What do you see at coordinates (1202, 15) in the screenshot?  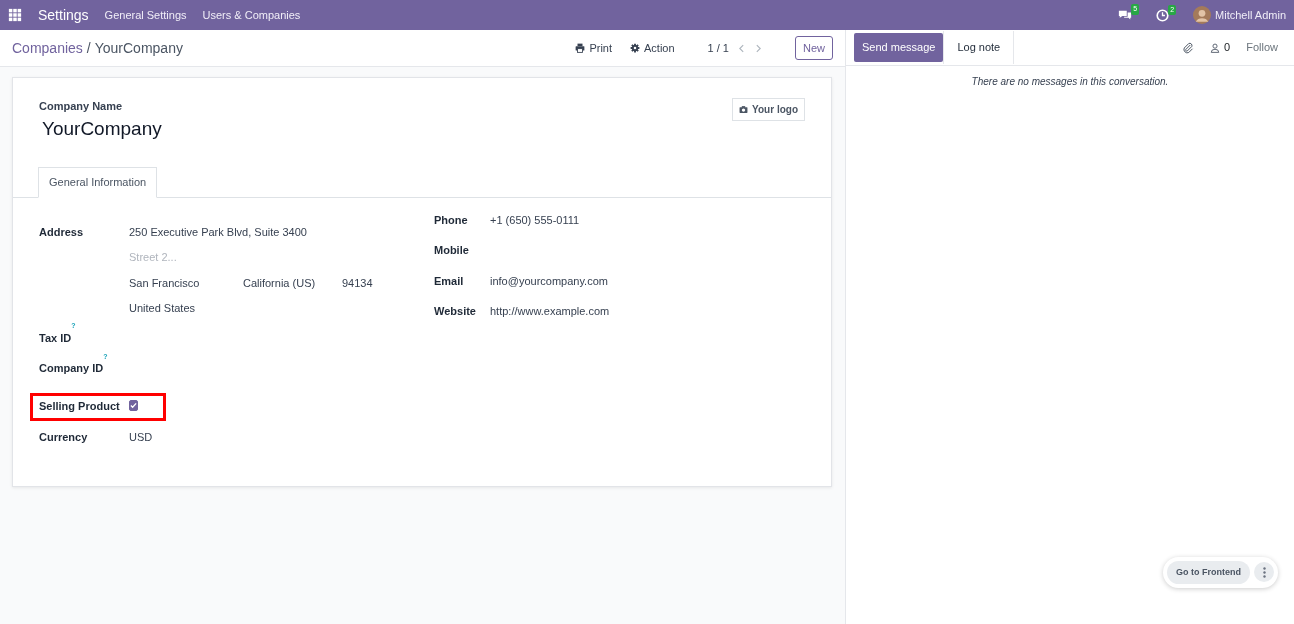 I see `avatar-icon` at bounding box center [1202, 15].